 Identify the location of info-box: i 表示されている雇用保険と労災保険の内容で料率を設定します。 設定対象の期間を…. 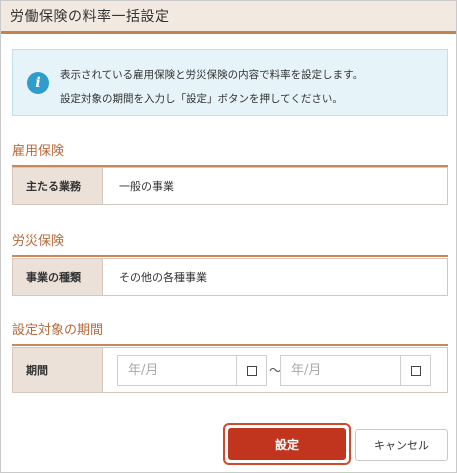
(230, 82).